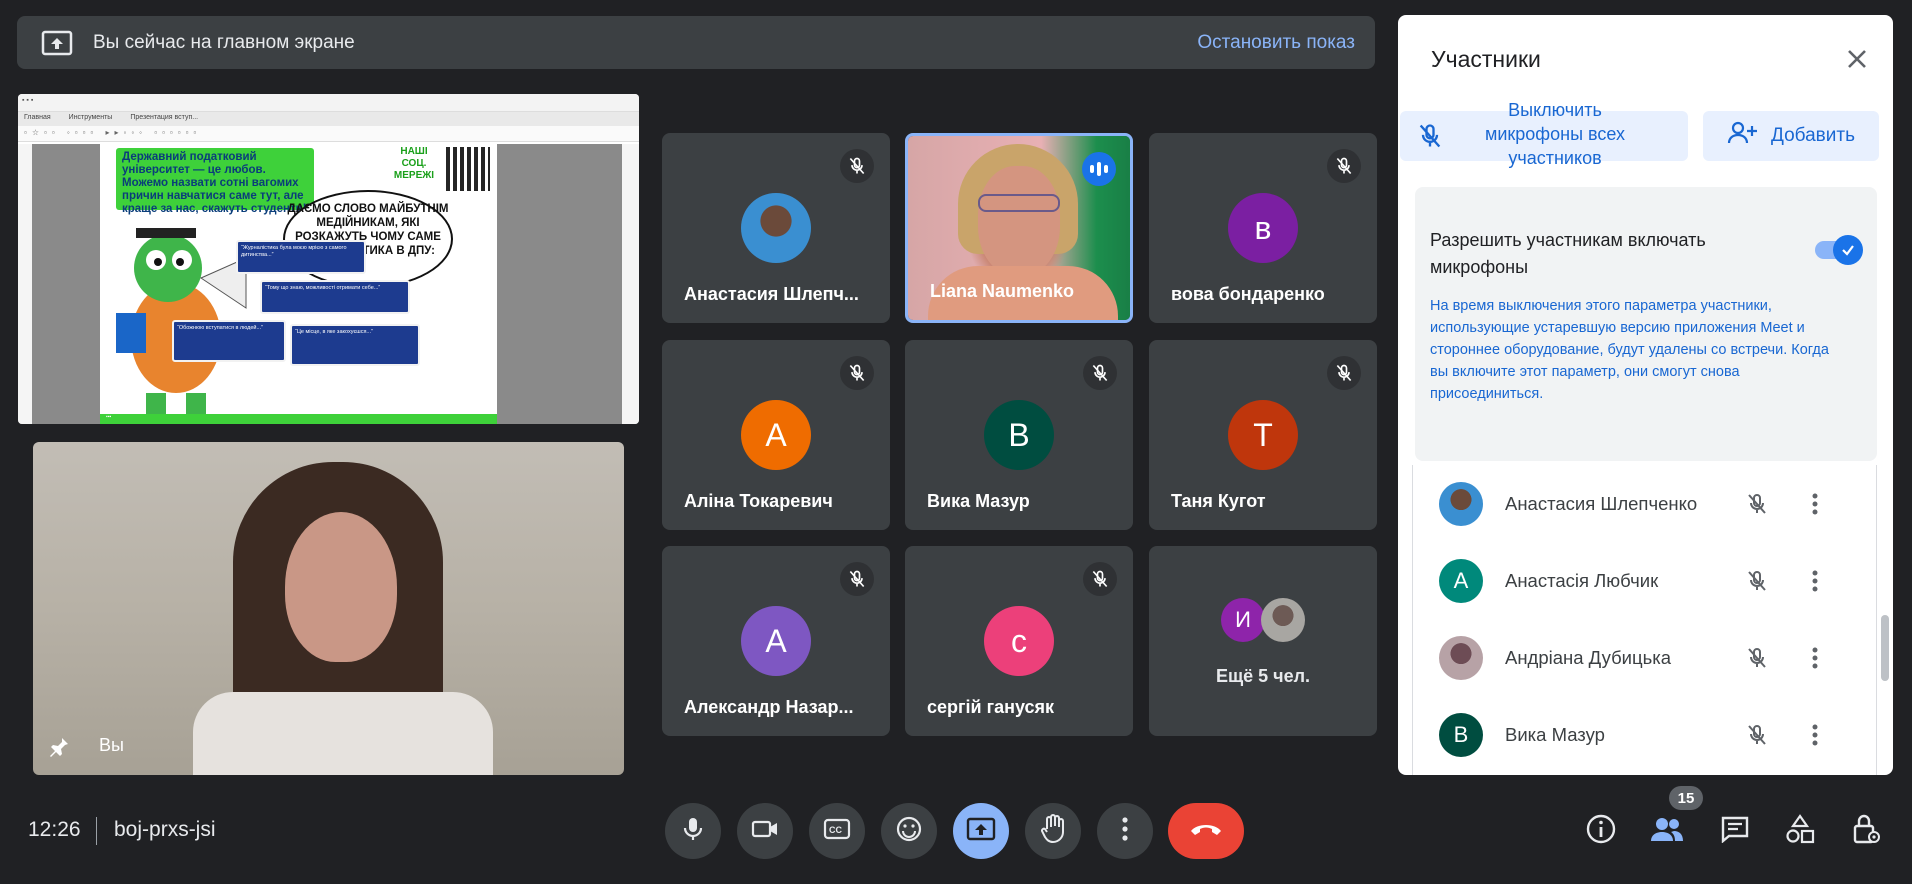  I want to click on more-options-icon, so click(1125, 831).